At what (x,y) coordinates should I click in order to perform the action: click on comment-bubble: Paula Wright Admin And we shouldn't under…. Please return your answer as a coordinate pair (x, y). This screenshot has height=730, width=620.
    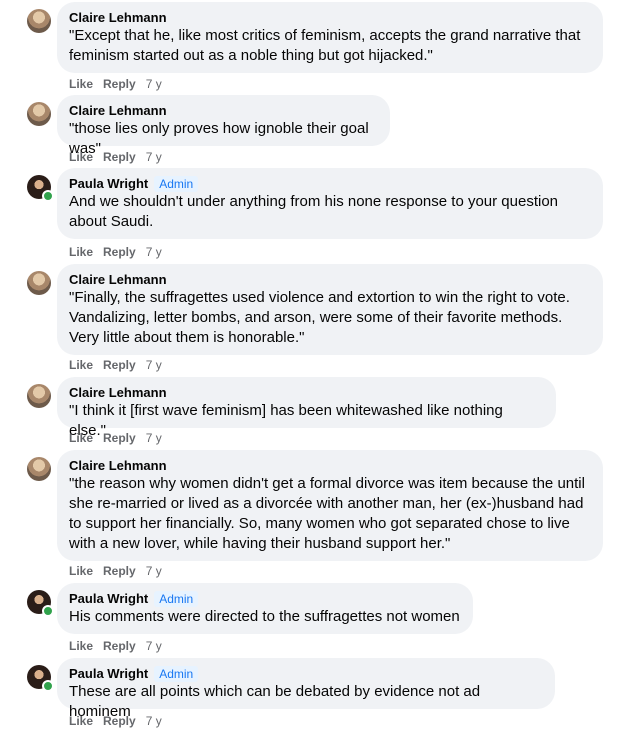
    Looking at the image, I should click on (330, 203).